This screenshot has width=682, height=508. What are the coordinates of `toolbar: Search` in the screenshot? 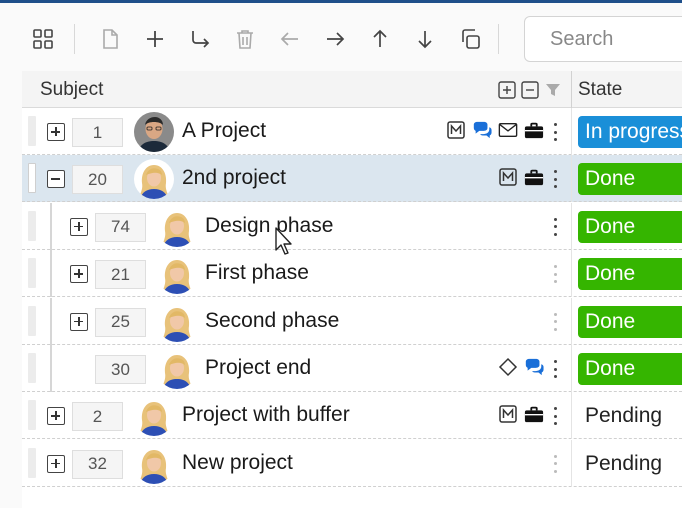 It's located at (341, 37).